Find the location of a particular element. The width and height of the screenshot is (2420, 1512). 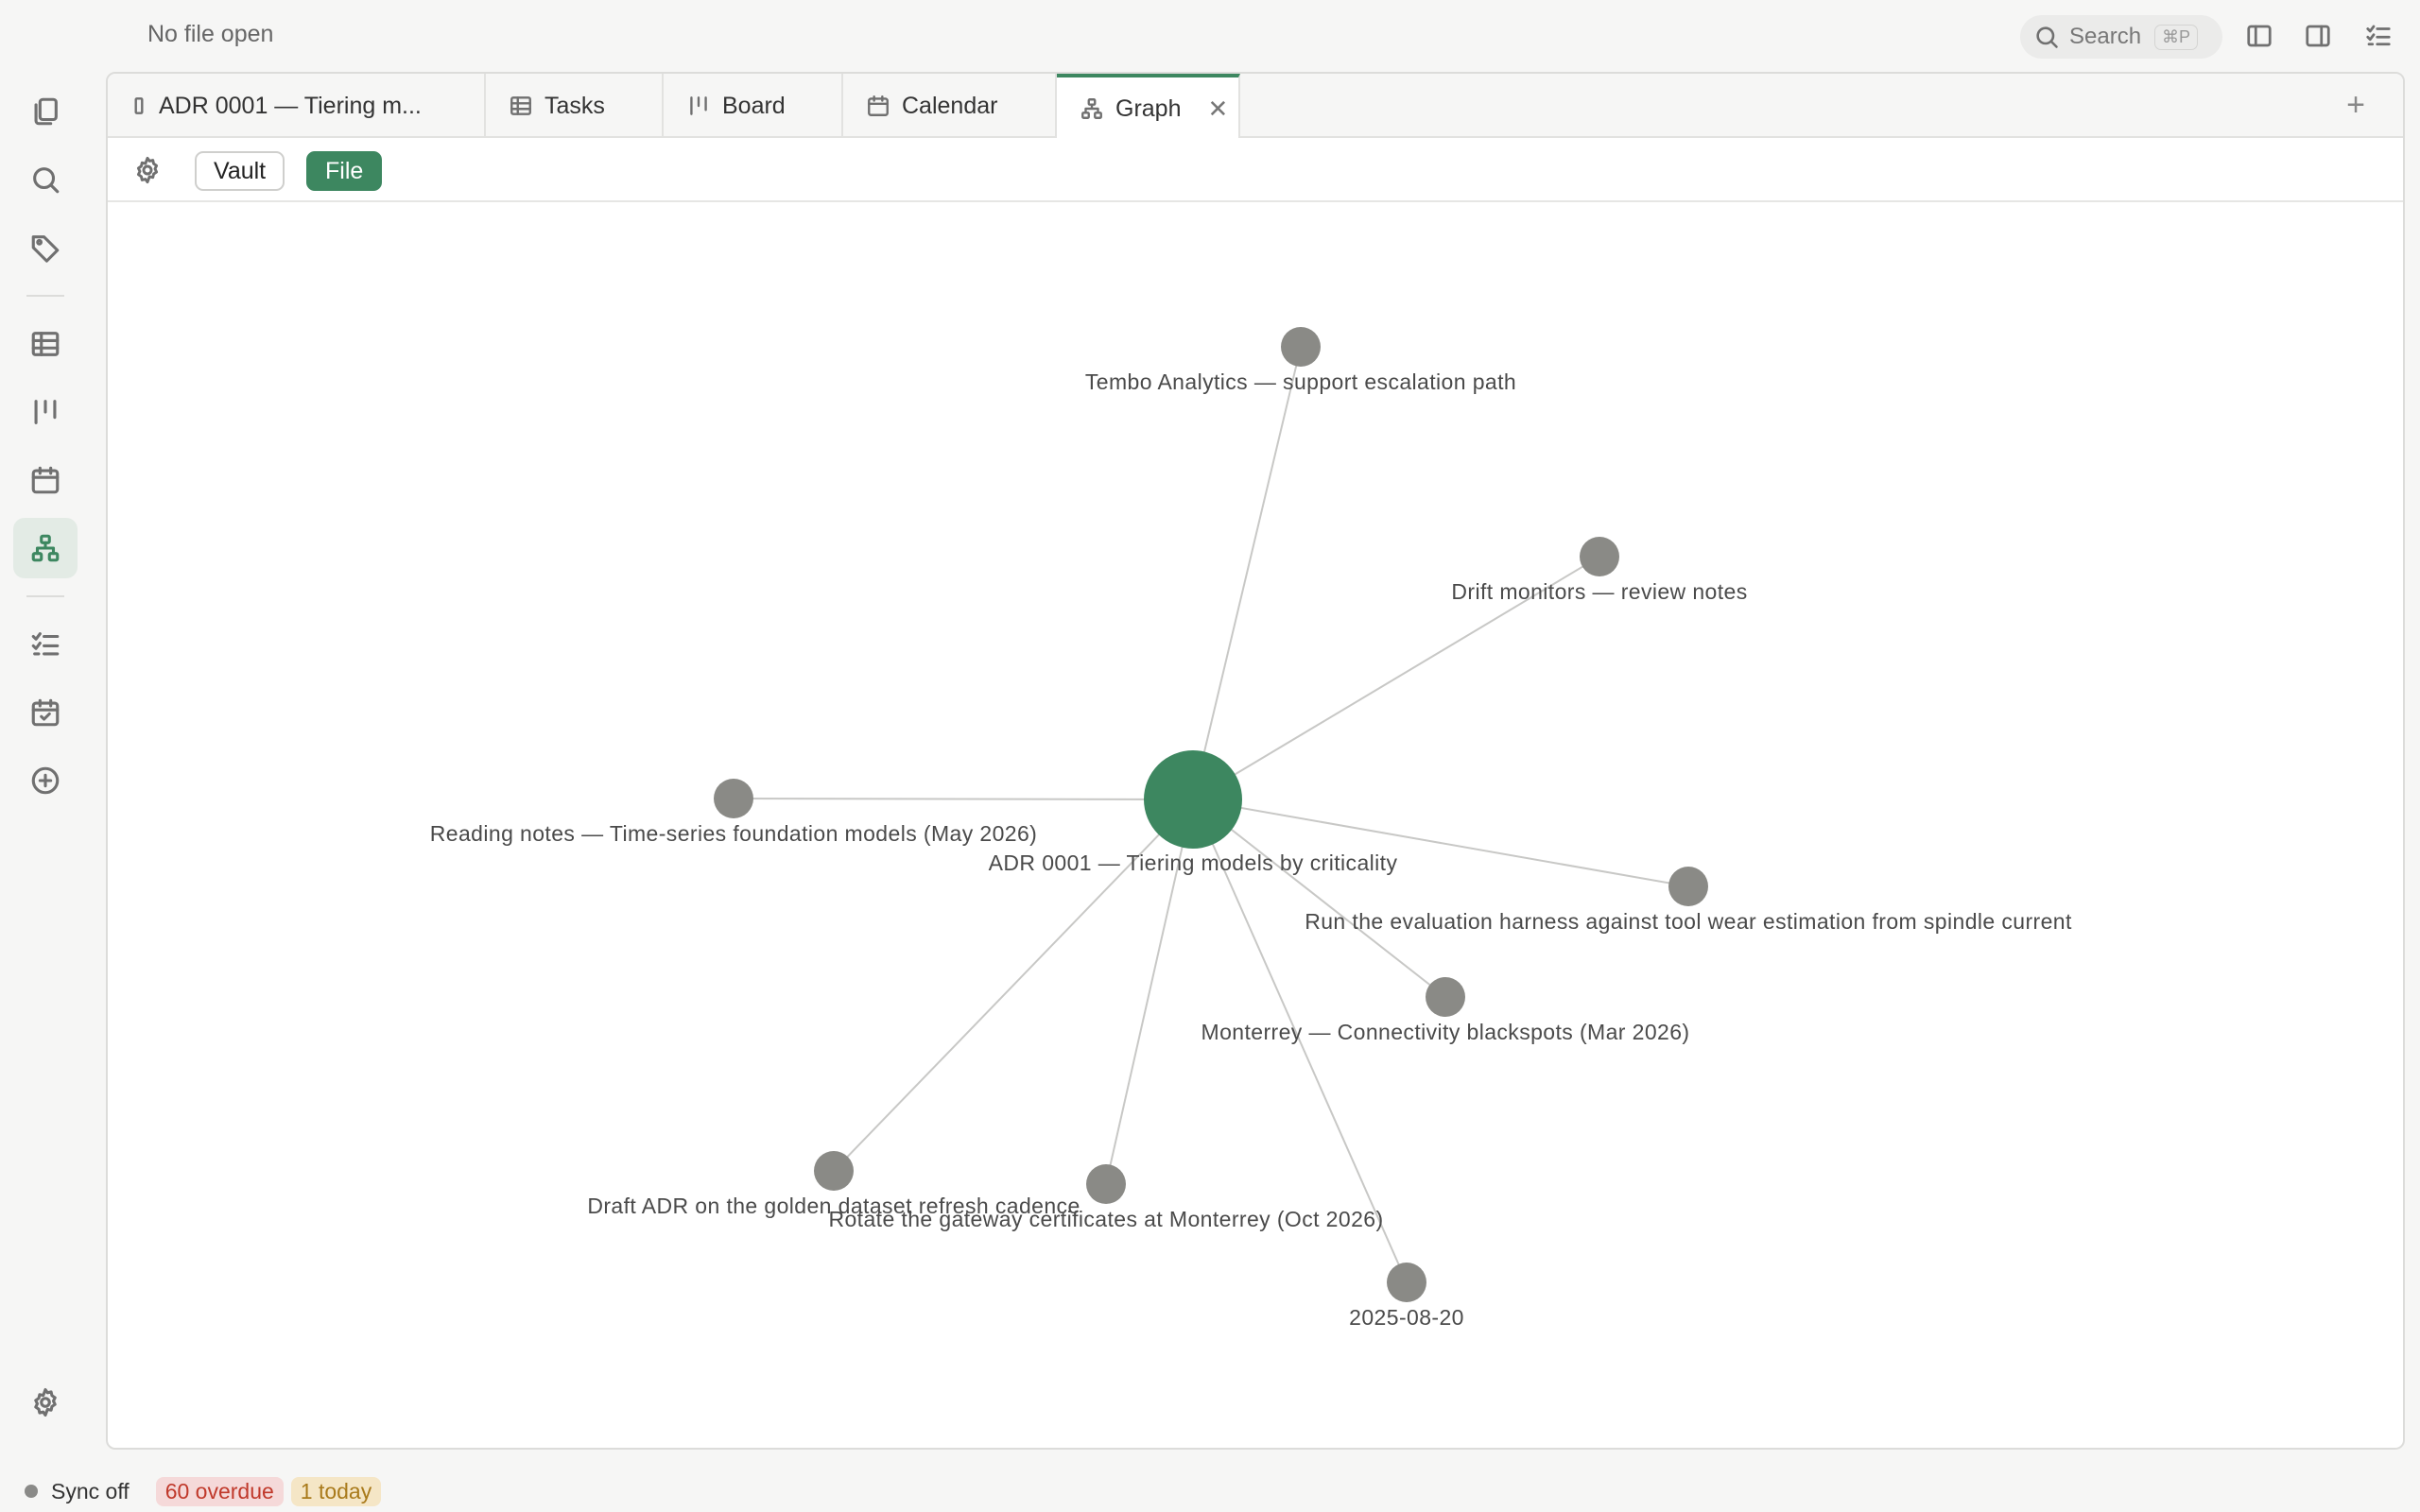

sync-status: Sync off is located at coordinates (91, 1491).